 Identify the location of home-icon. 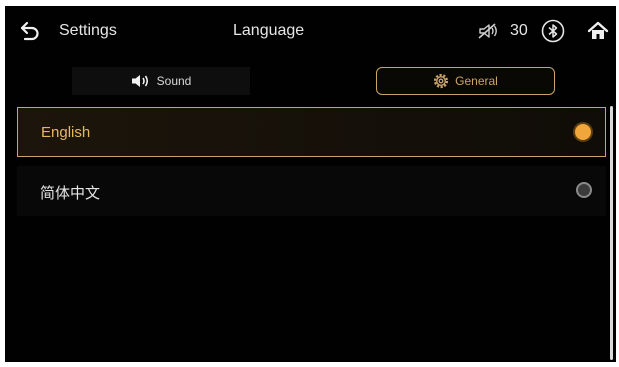
(598, 31).